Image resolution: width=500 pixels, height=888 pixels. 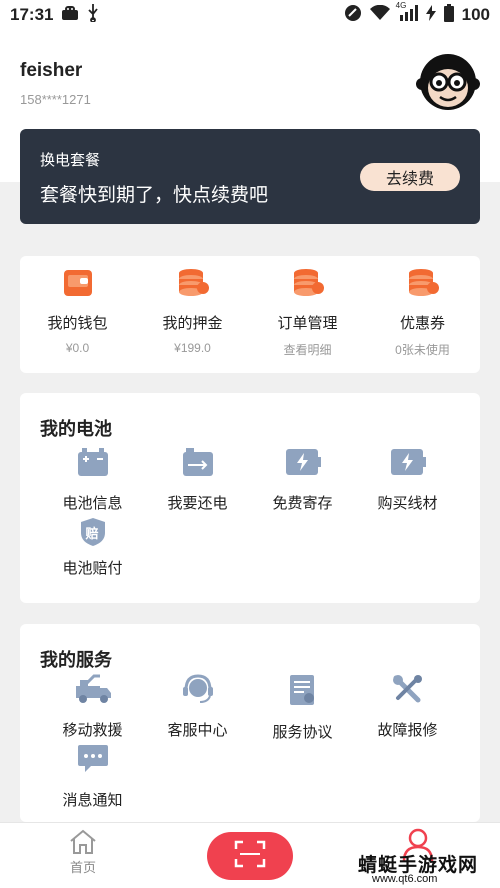 I want to click on battery-section-title: 我的电池, so click(x=76, y=429).